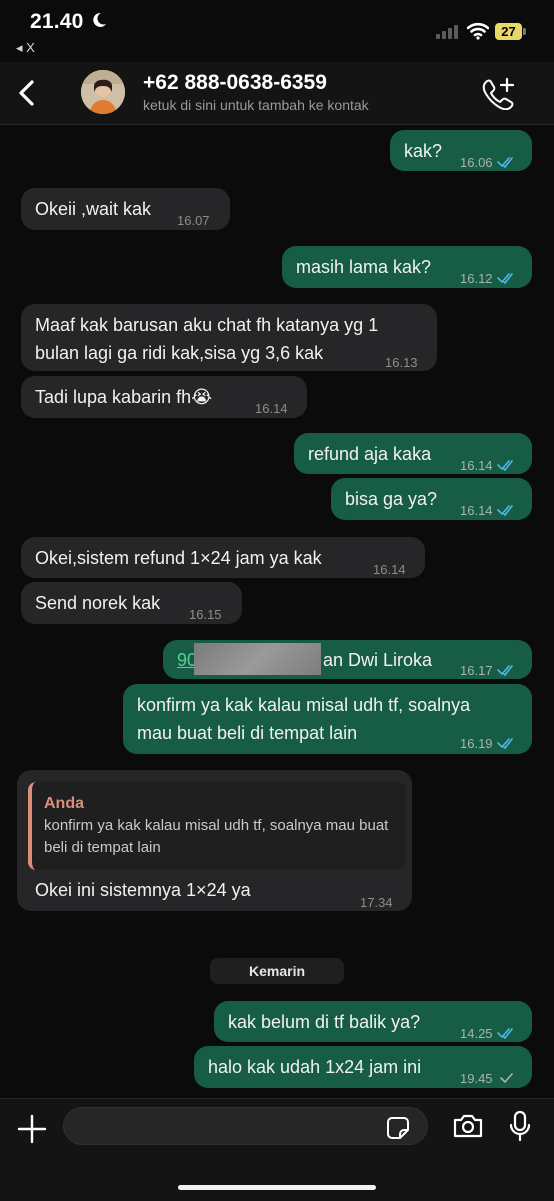 The width and height of the screenshot is (554, 1201). I want to click on message-bubble-incoming: Send norek kak 16.15, so click(131, 603).